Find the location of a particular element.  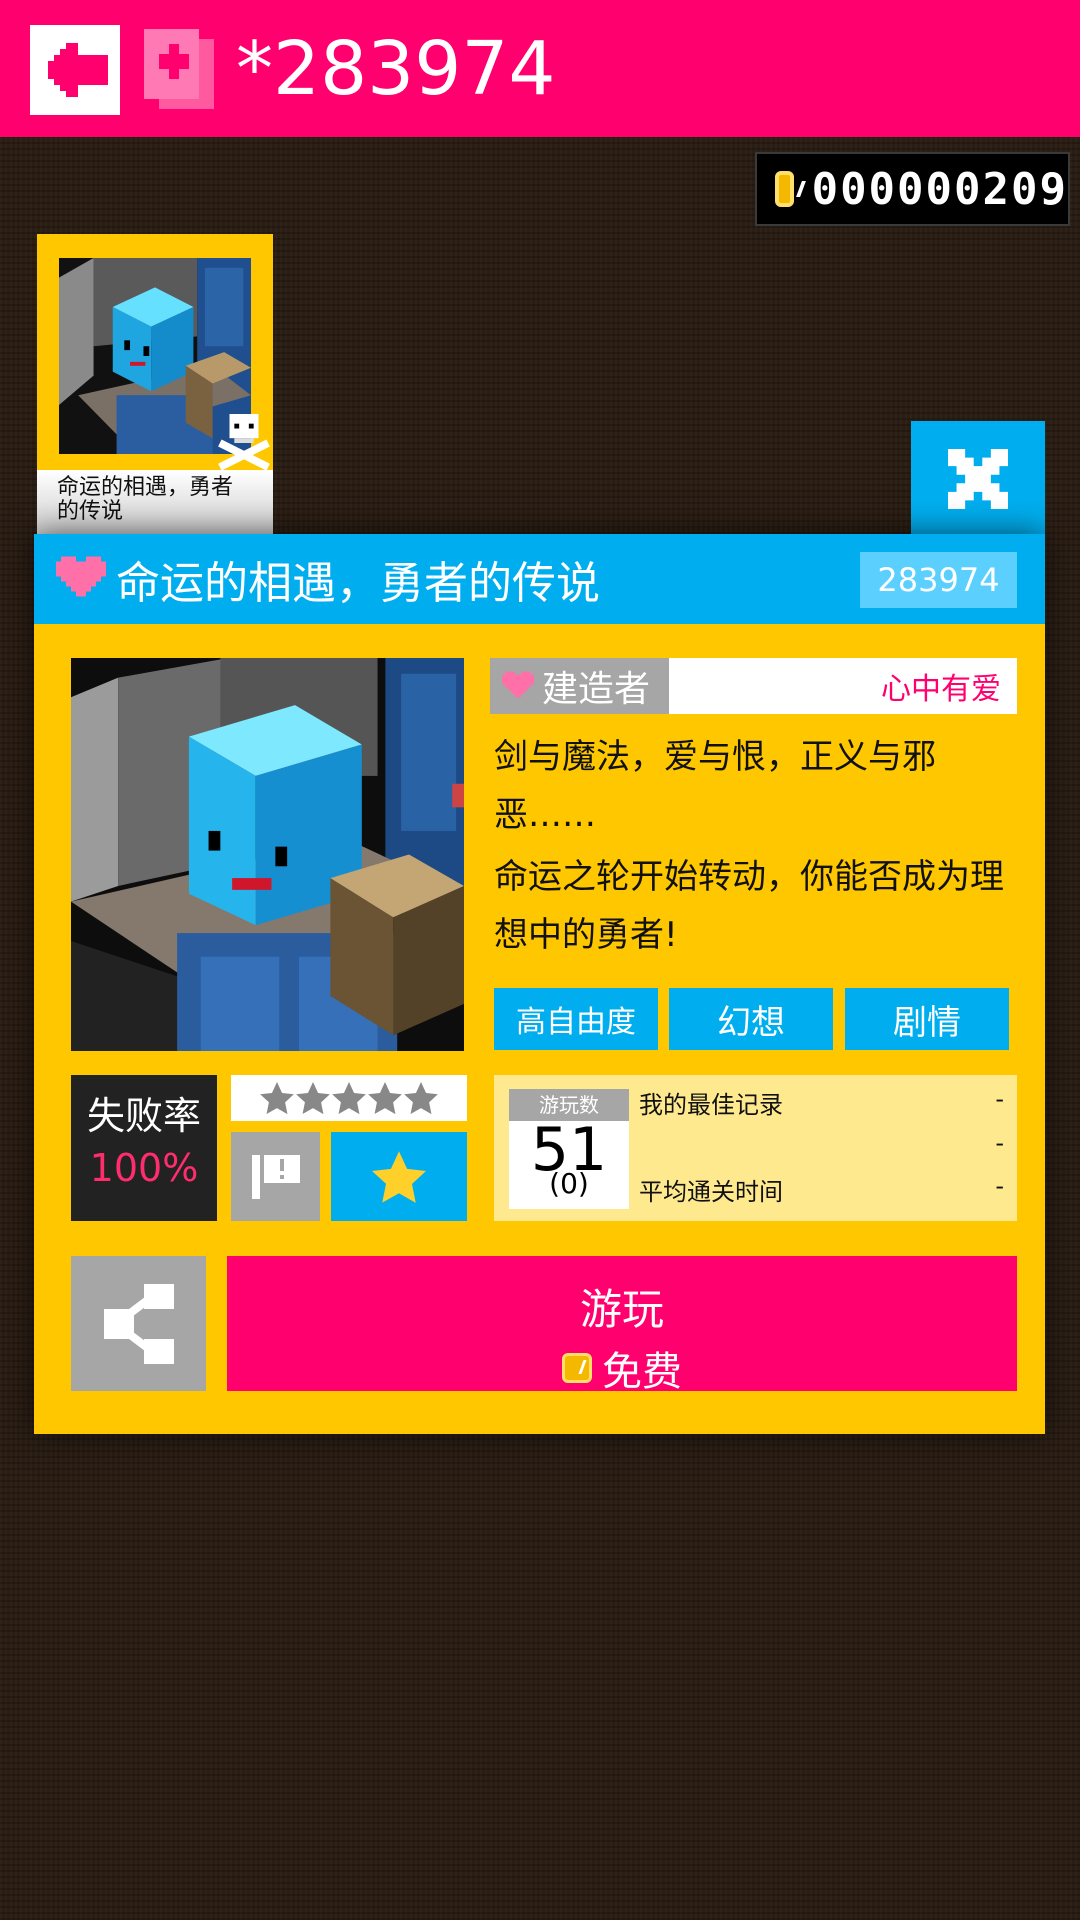

play-cost-label: 免费 is located at coordinates (642, 1372).